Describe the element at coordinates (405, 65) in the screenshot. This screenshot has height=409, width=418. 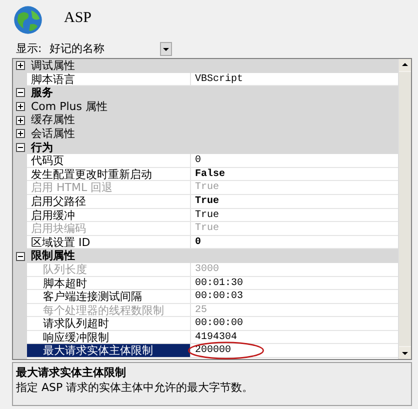
I see `scroll-up-icon` at that location.